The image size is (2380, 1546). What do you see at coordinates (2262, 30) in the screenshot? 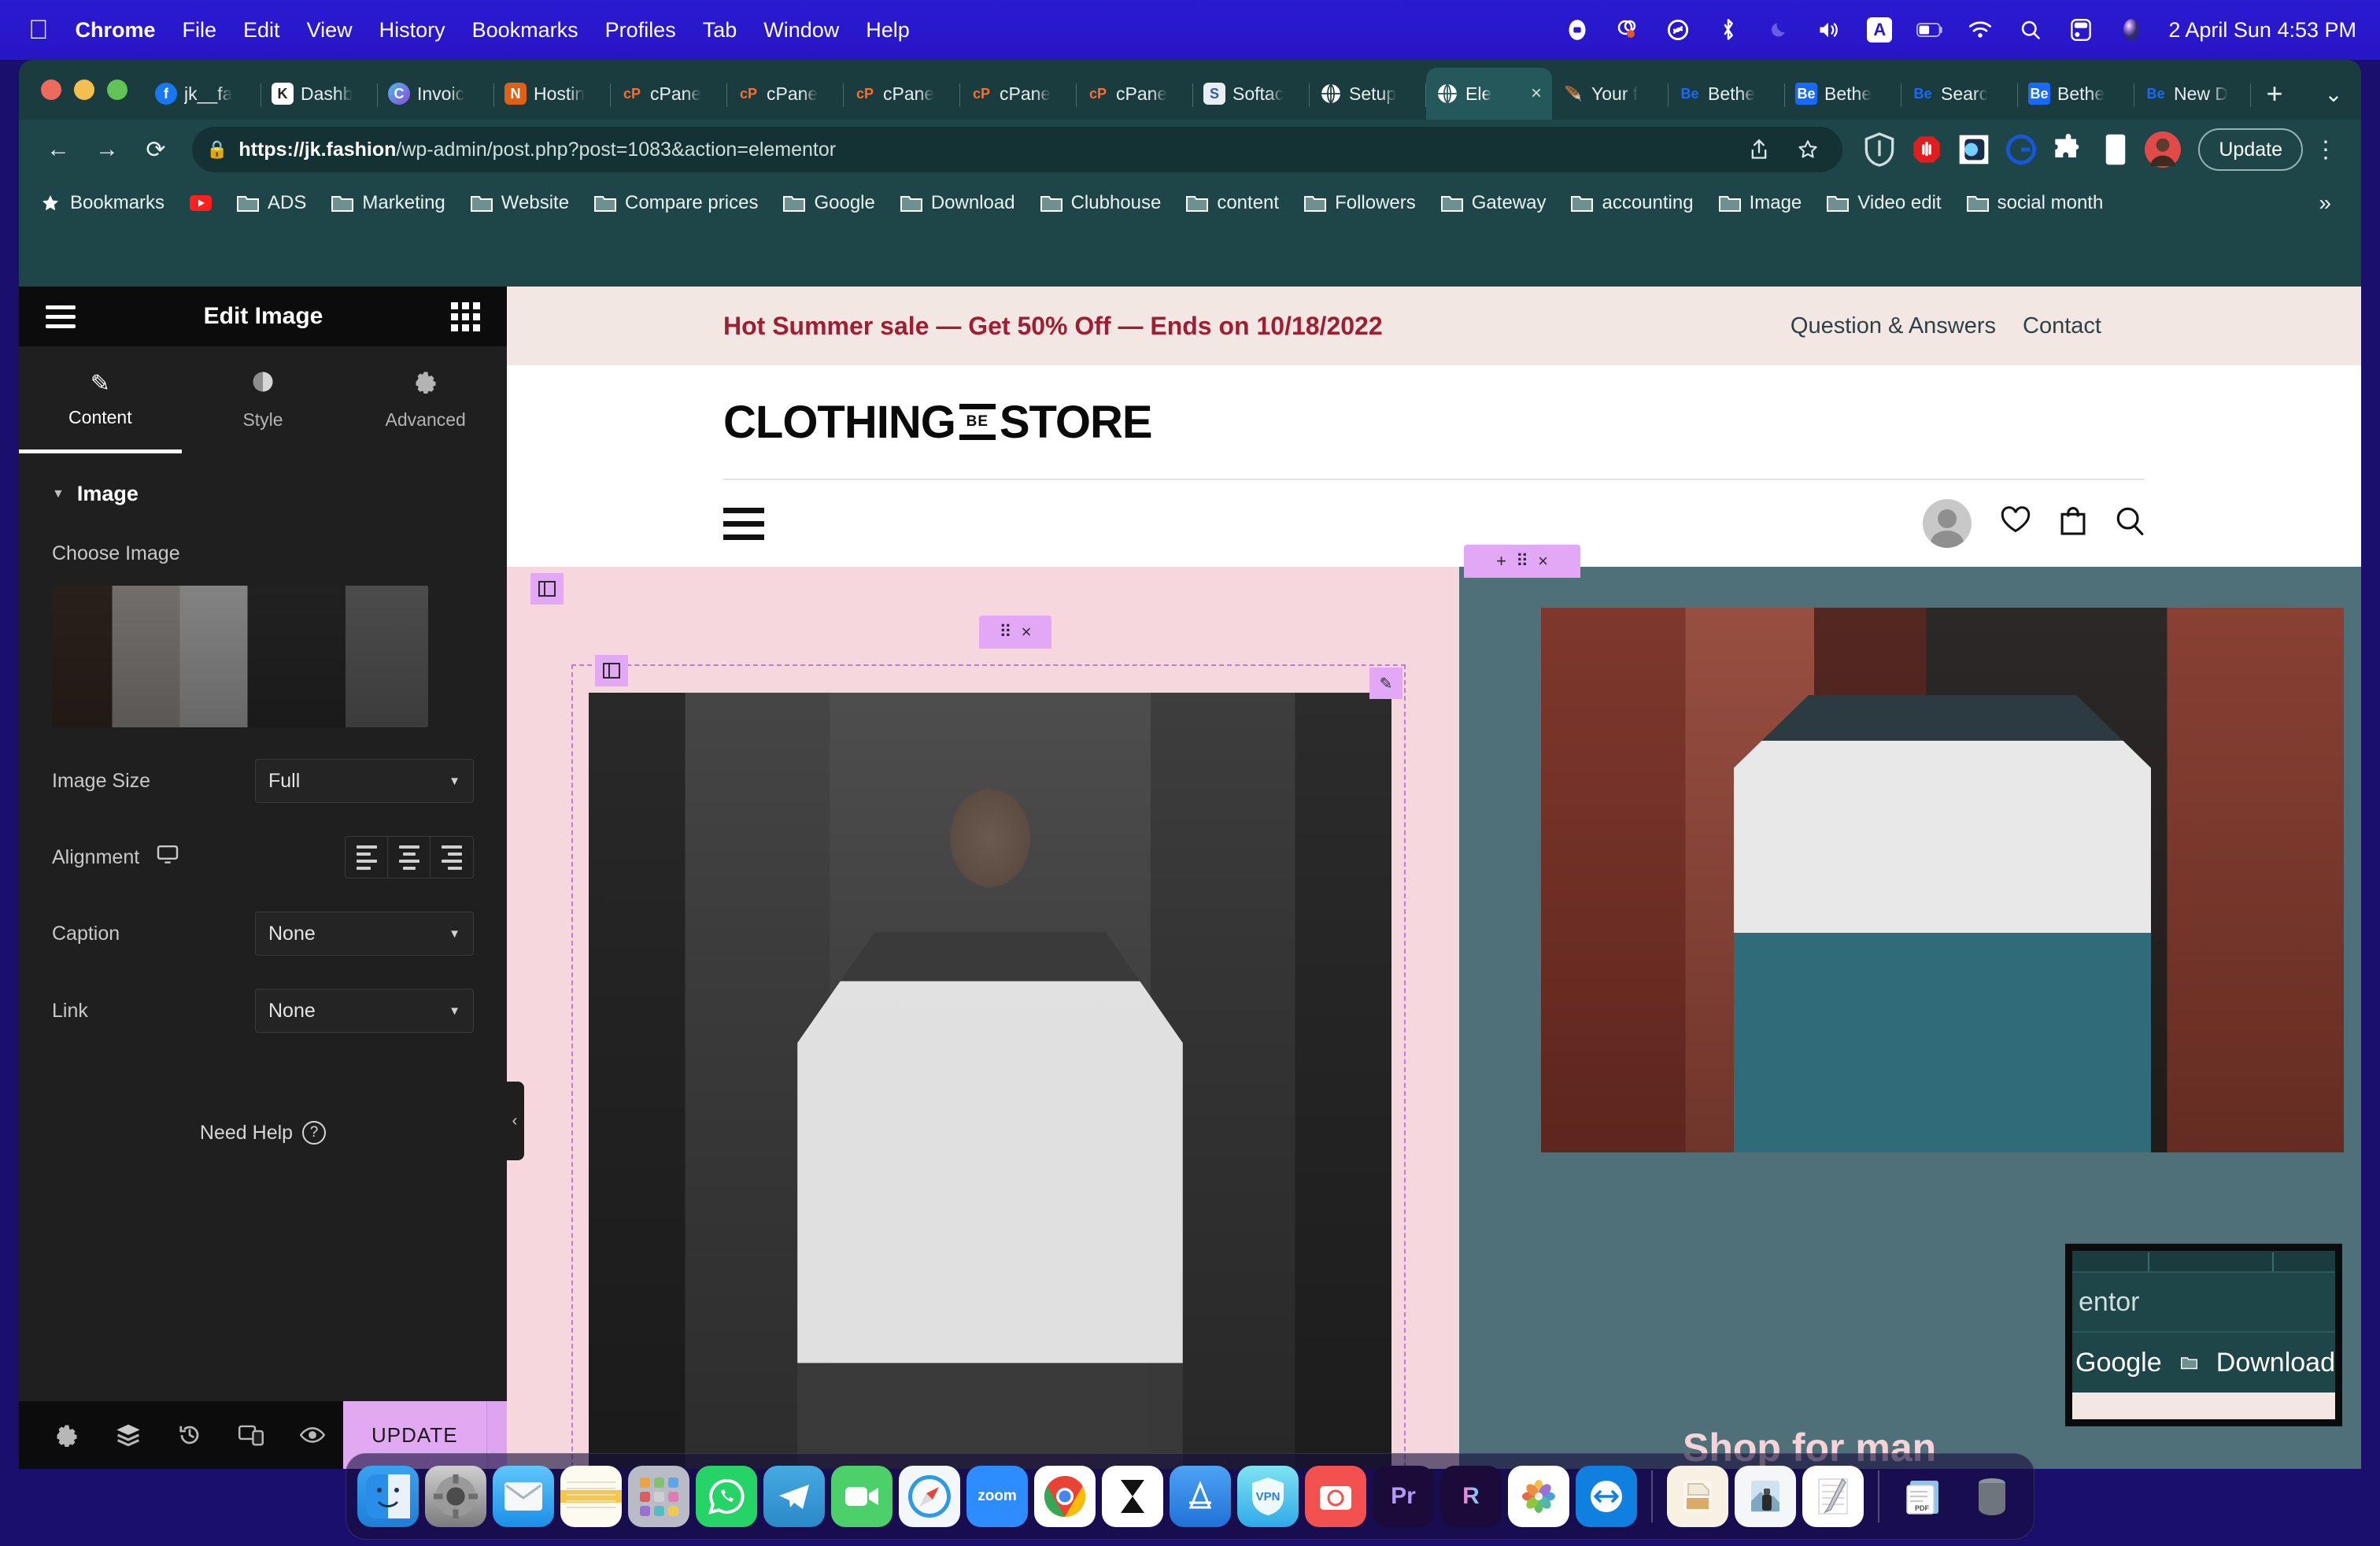
I see `menubar-clock: 2 April Sun 4:53 PM` at bounding box center [2262, 30].